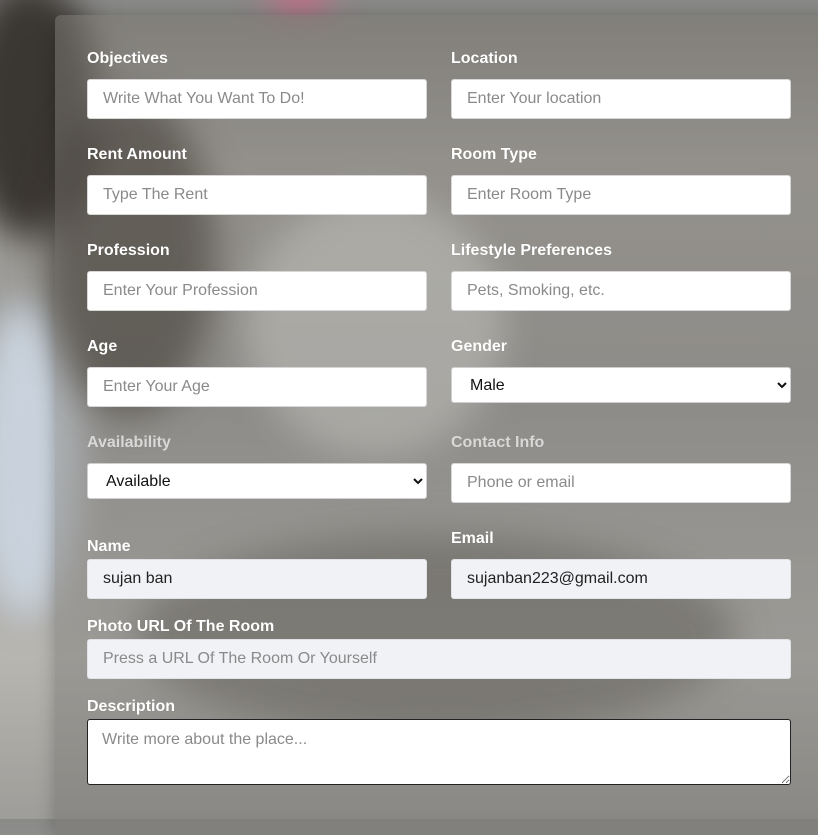 This screenshot has height=835, width=818. Describe the element at coordinates (127, 58) in the screenshot. I see `objectives-label: Objectives` at that location.